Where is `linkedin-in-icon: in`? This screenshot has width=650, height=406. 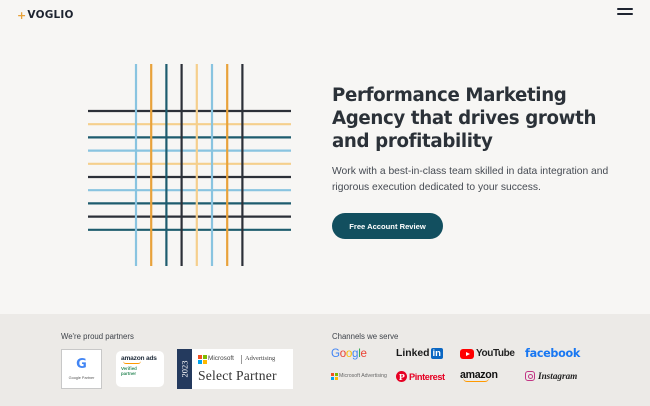
linkedin-in-icon: in is located at coordinates (436, 353).